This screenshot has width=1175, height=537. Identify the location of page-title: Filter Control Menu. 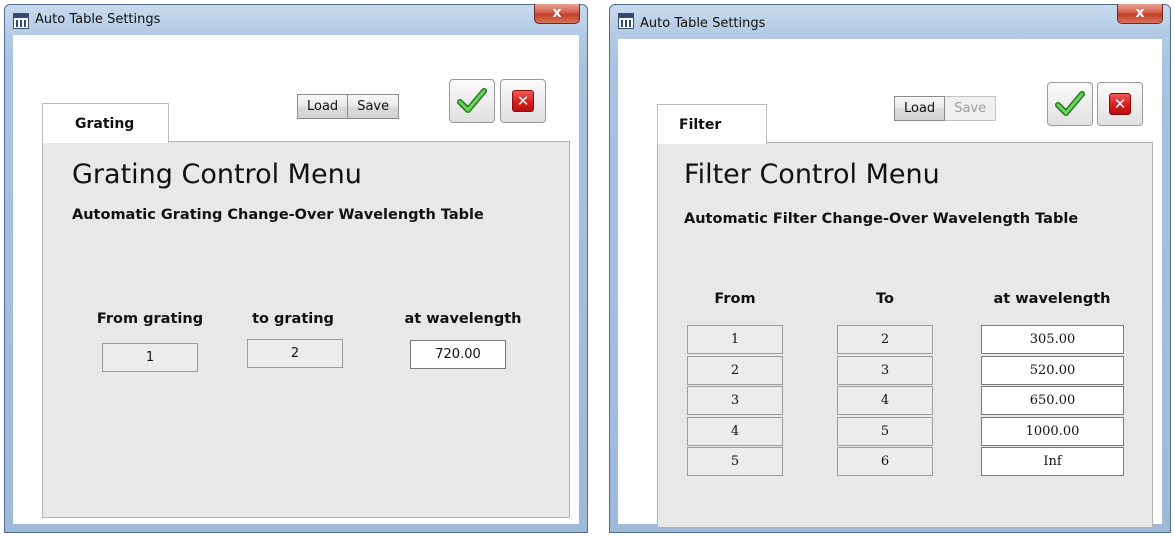
(812, 174).